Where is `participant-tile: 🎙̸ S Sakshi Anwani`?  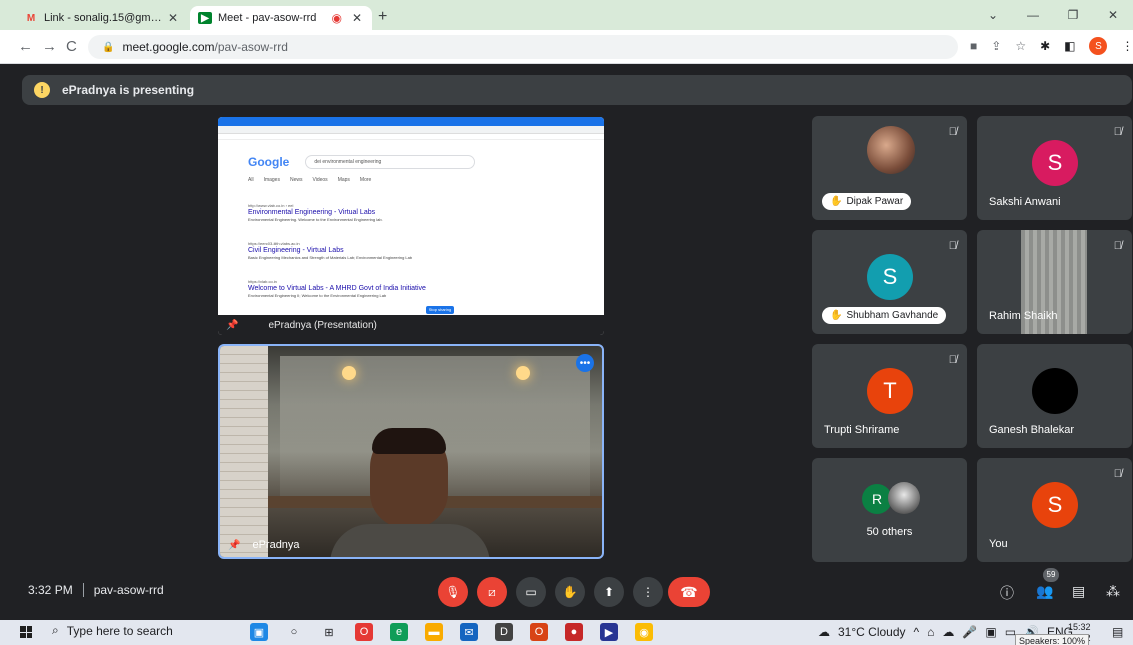
participant-tile: 🎙̸ S Sakshi Anwani is located at coordinates (1054, 168).